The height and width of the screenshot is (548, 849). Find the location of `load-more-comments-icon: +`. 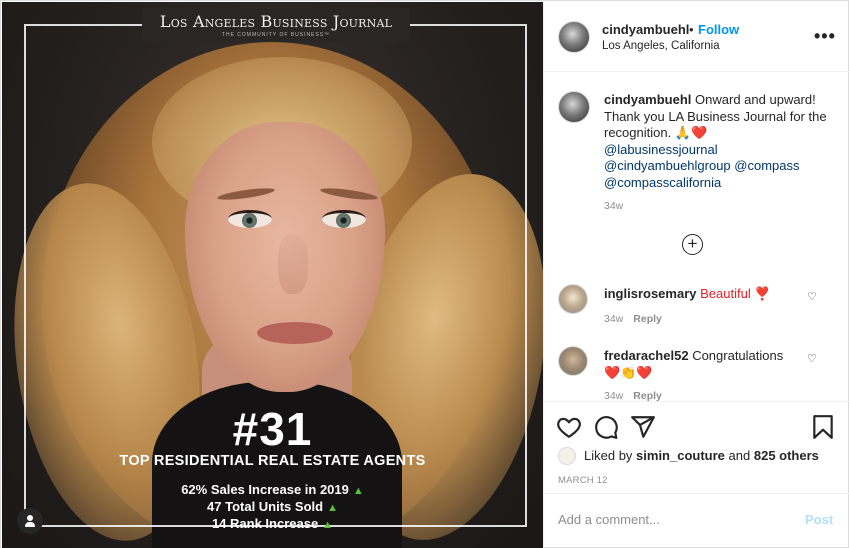

load-more-comments-icon: + is located at coordinates (692, 244).